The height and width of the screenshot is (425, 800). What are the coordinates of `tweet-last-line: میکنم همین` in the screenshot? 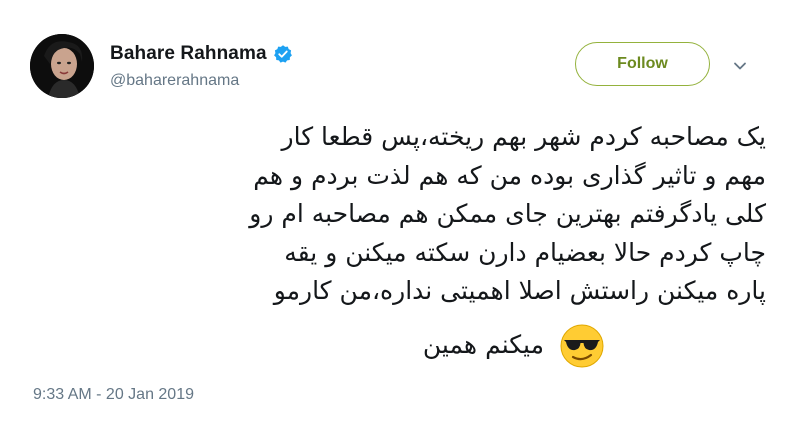 It's located at (390, 345).